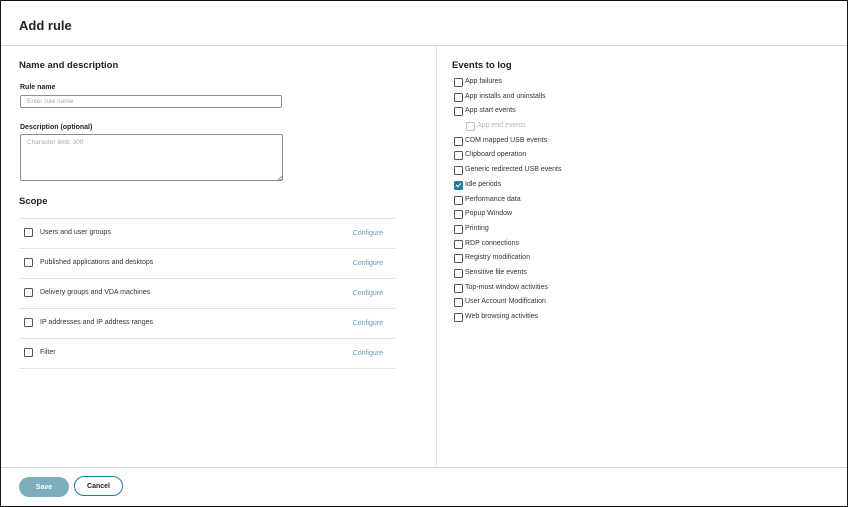 The width and height of the screenshot is (848, 507). Describe the element at coordinates (493, 199) in the screenshot. I see `event-label: Performance data` at that location.